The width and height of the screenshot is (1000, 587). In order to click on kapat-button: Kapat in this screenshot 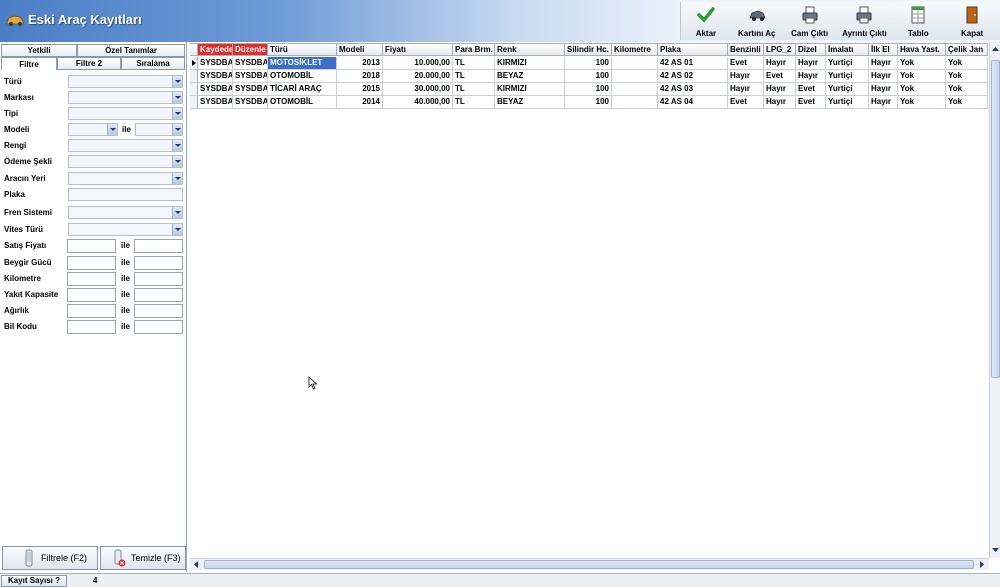, I will do `click(972, 21)`.